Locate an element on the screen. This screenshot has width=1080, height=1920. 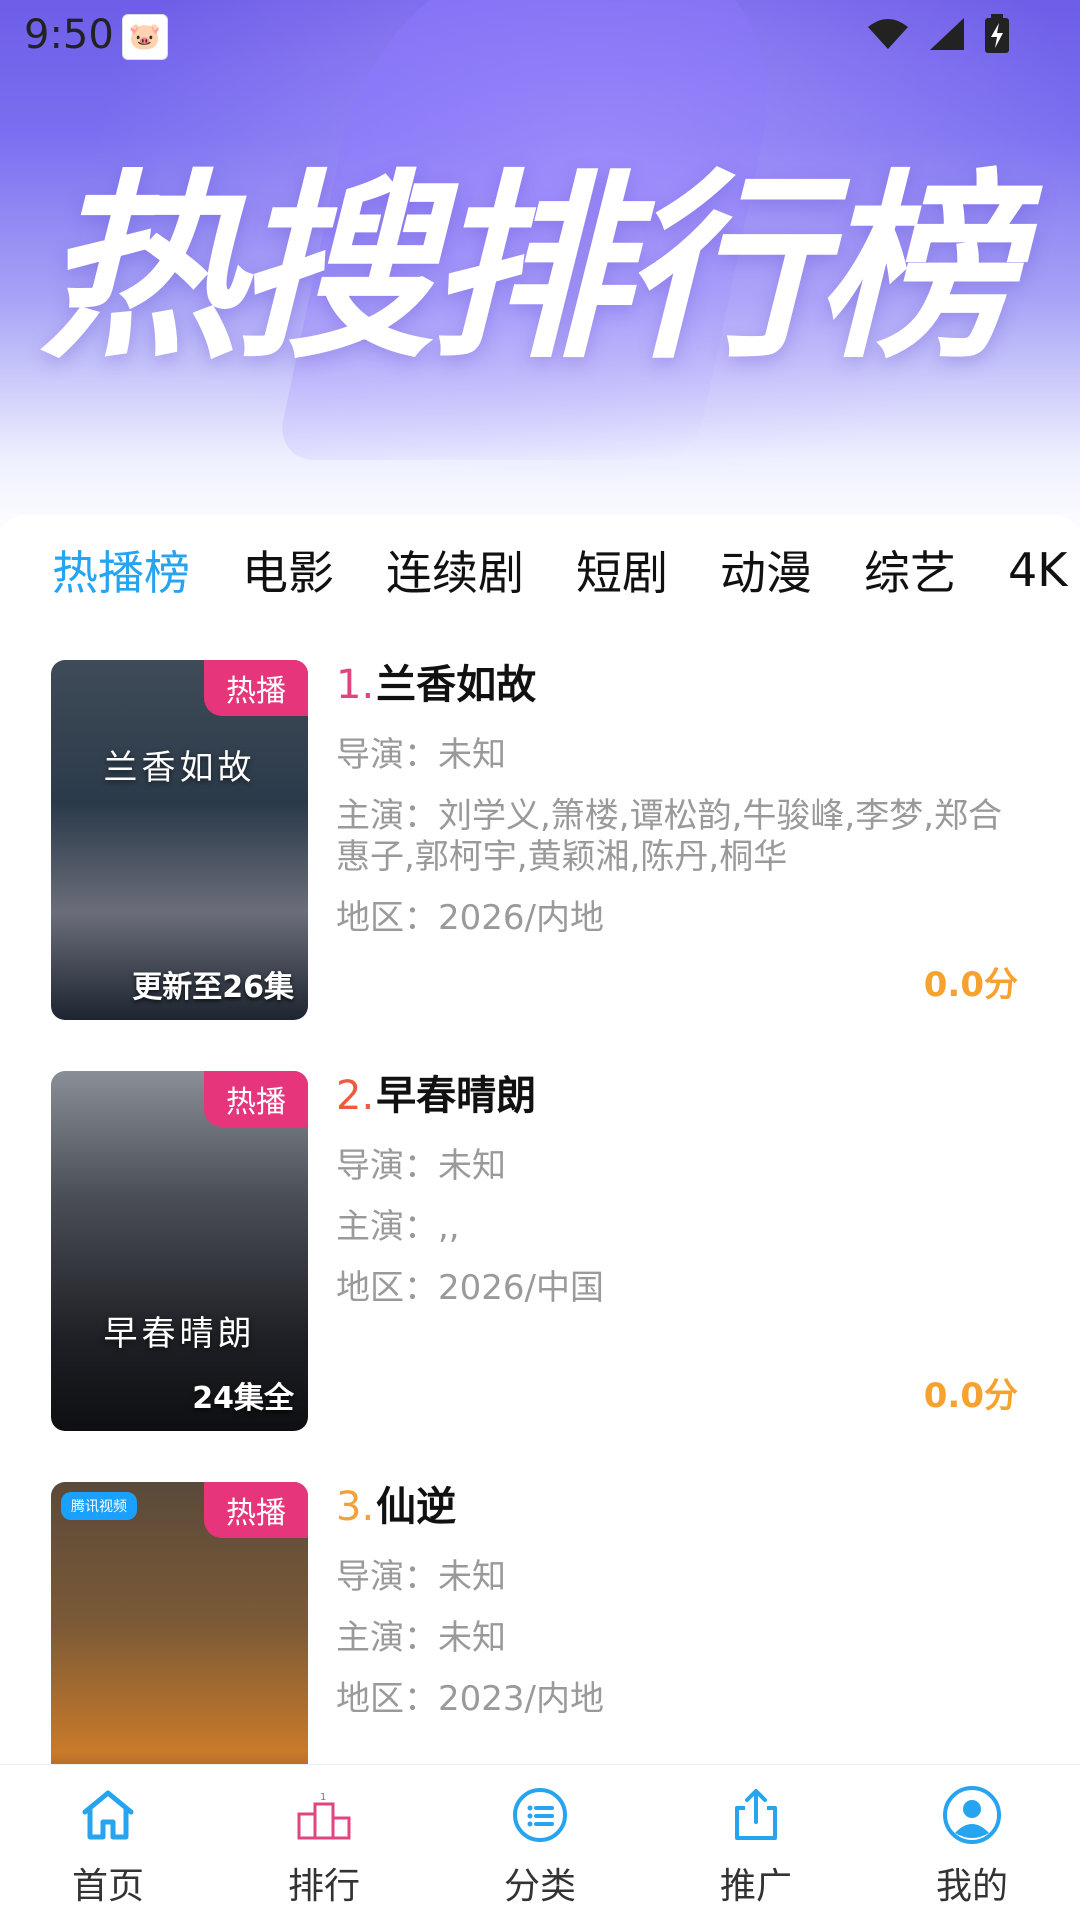
rank-number: 2. is located at coordinates (355, 1096).